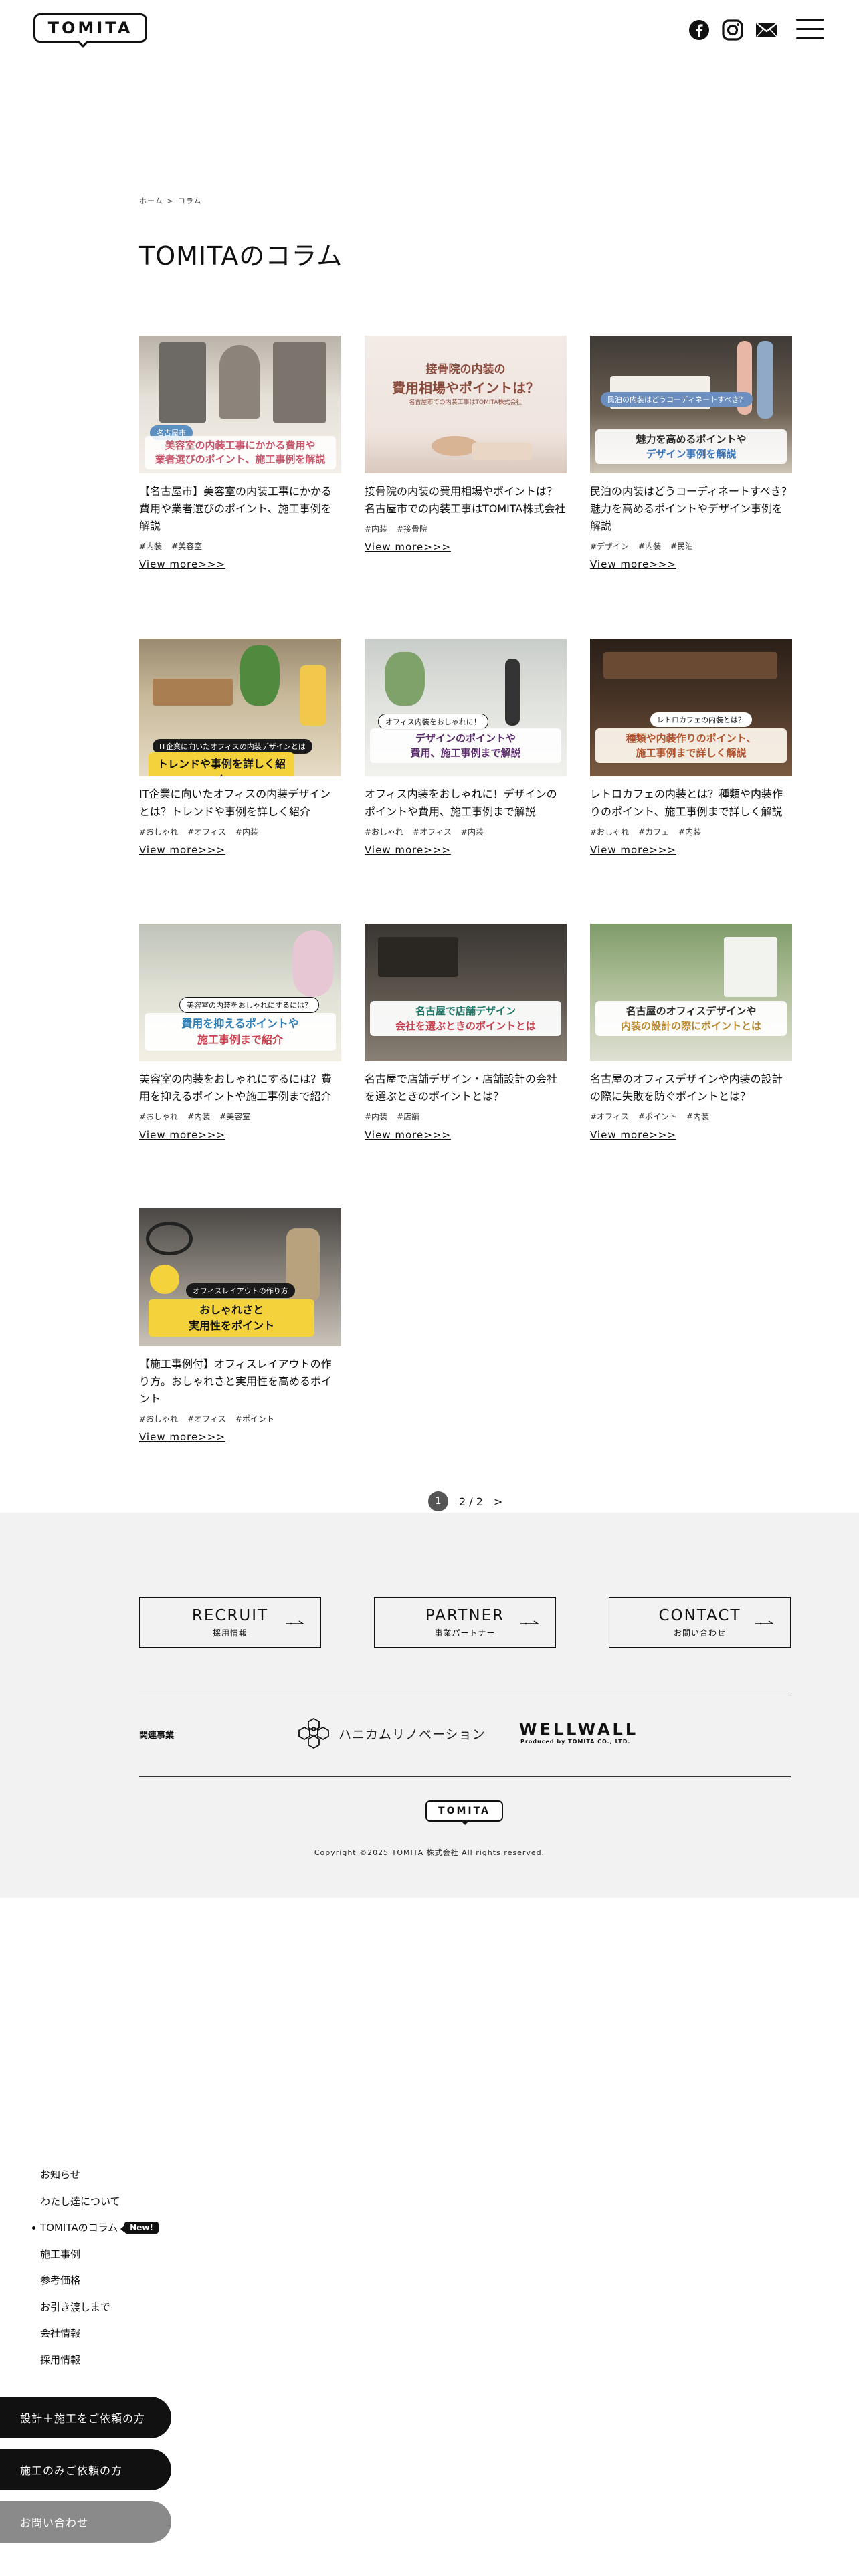 This screenshot has width=859, height=2576. I want to click on thumb-caption: 美容室の内装工事にかかる費用や 業者選びのポイント、施工事例を解説, so click(240, 453).